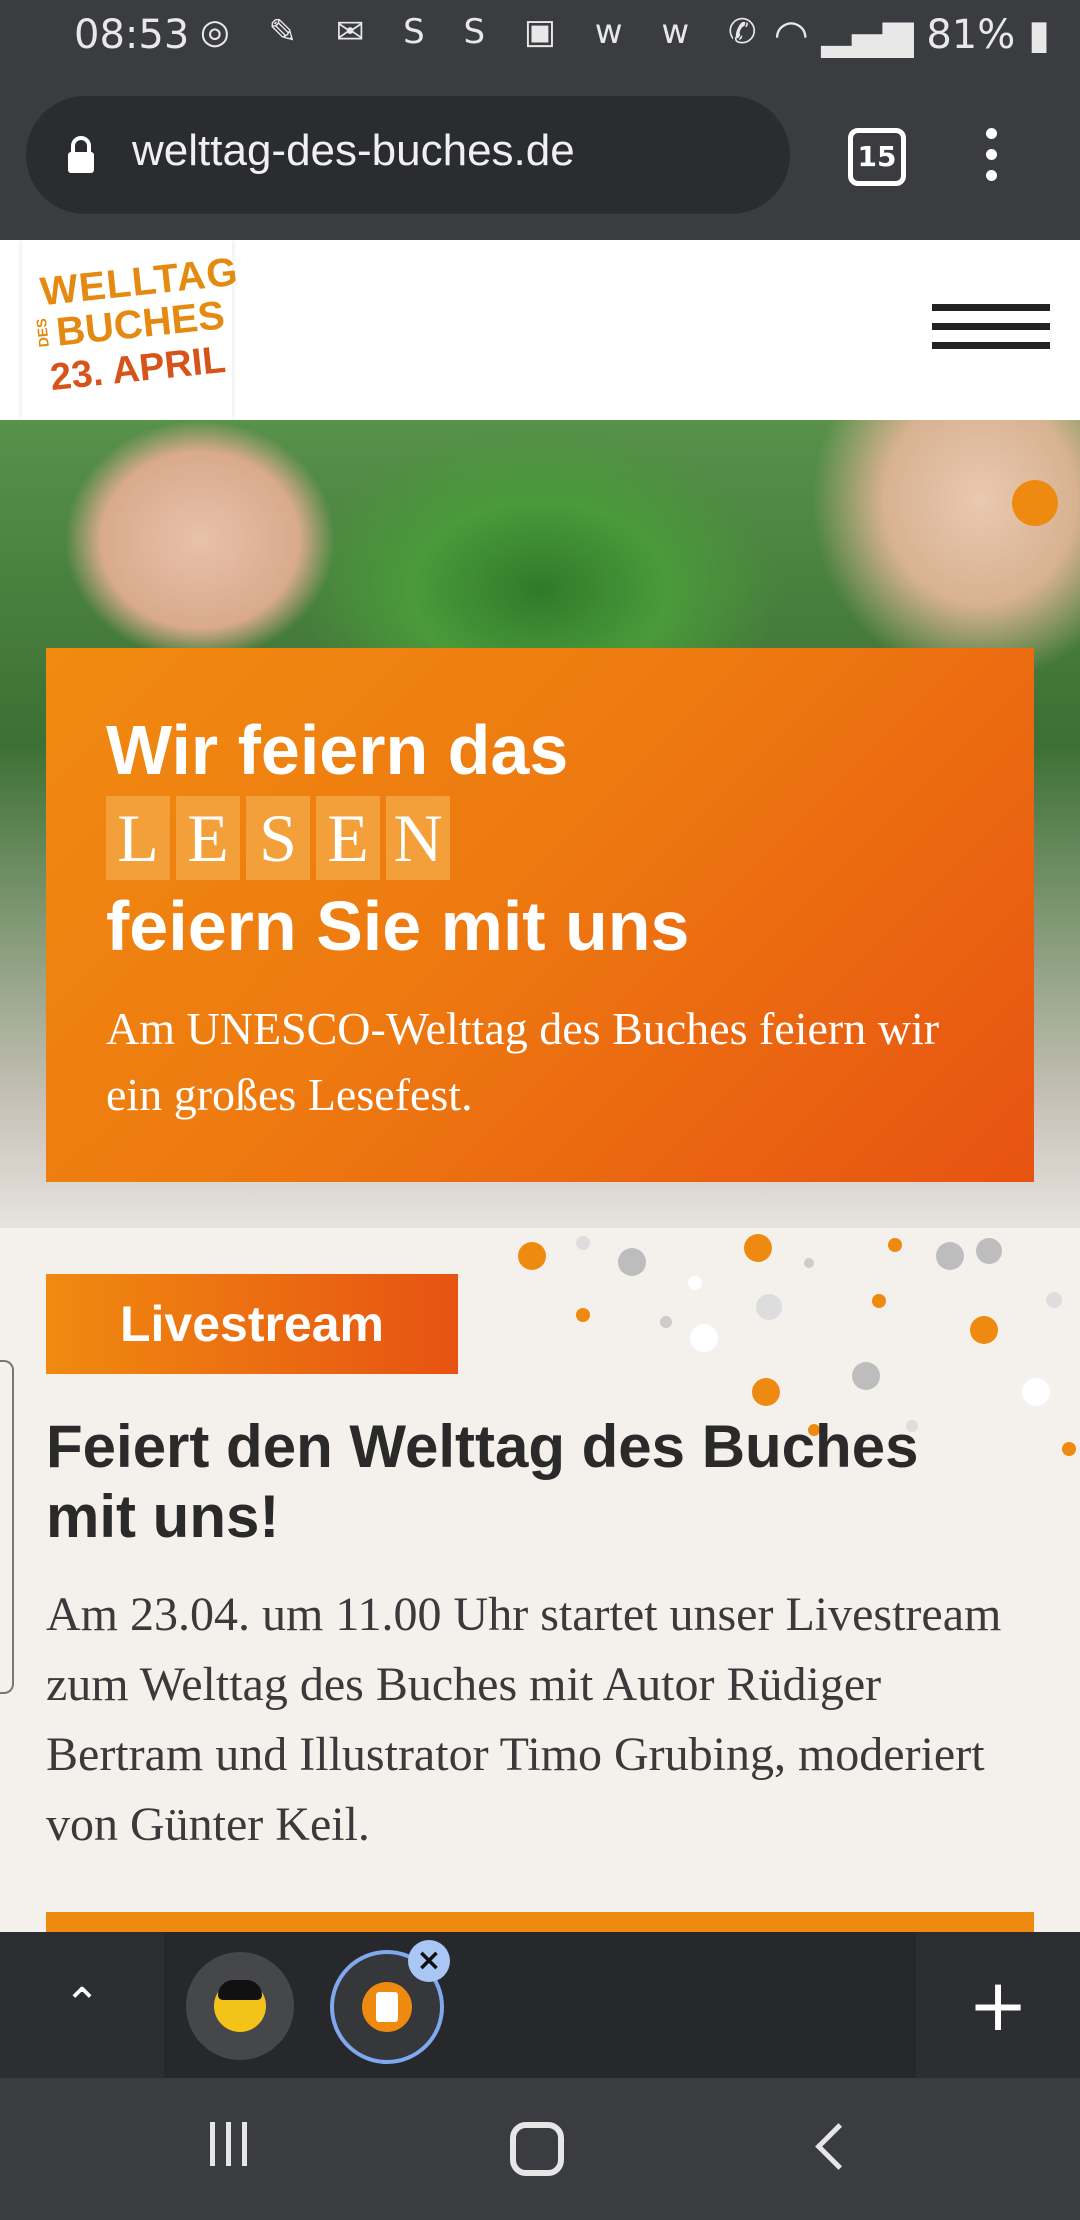 This screenshot has height=2220, width=1080. What do you see at coordinates (991, 332) in the screenshot?
I see `menu-icon` at bounding box center [991, 332].